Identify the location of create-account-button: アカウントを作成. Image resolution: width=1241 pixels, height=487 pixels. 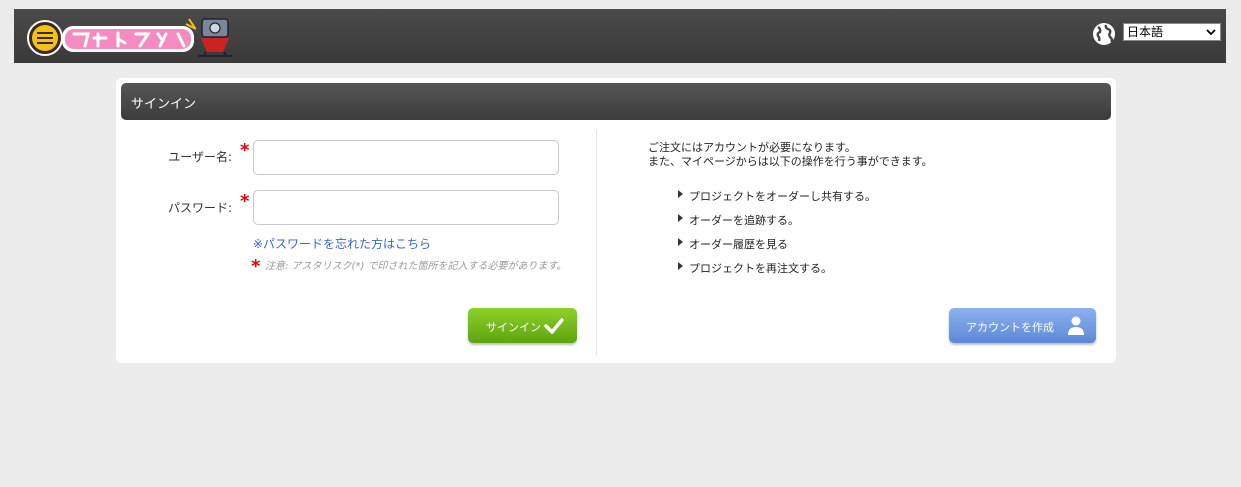
(1022, 325).